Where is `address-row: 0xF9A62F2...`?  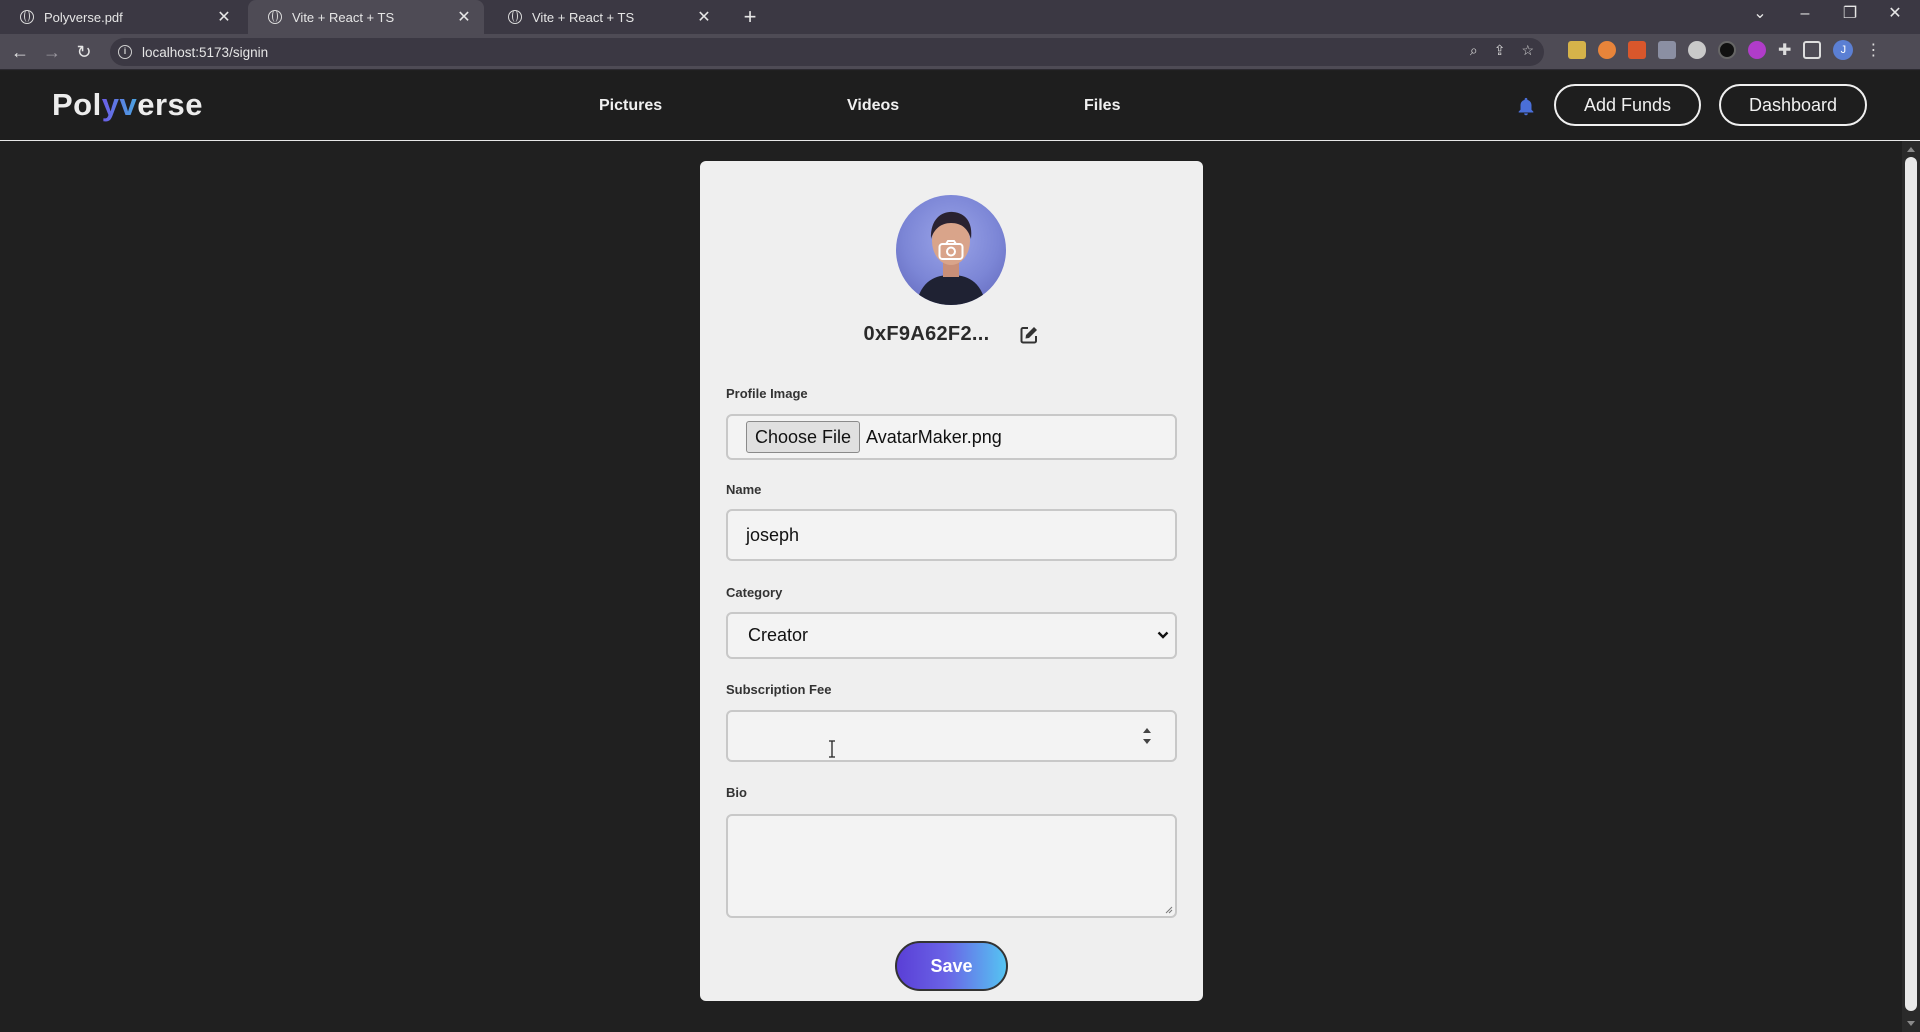
address-row: 0xF9A62F2... is located at coordinates (951, 334).